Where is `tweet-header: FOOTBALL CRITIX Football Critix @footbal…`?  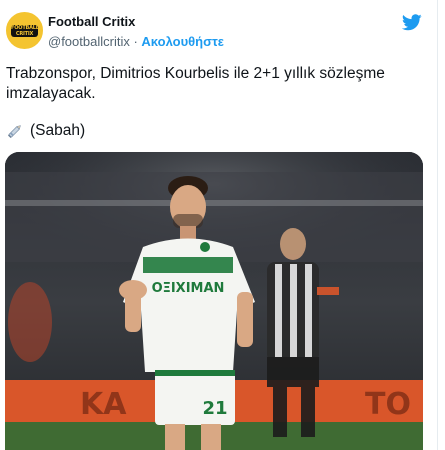 tweet-header: FOOTBALL CRITIX Football Critix @footbal… is located at coordinates (218, 31).